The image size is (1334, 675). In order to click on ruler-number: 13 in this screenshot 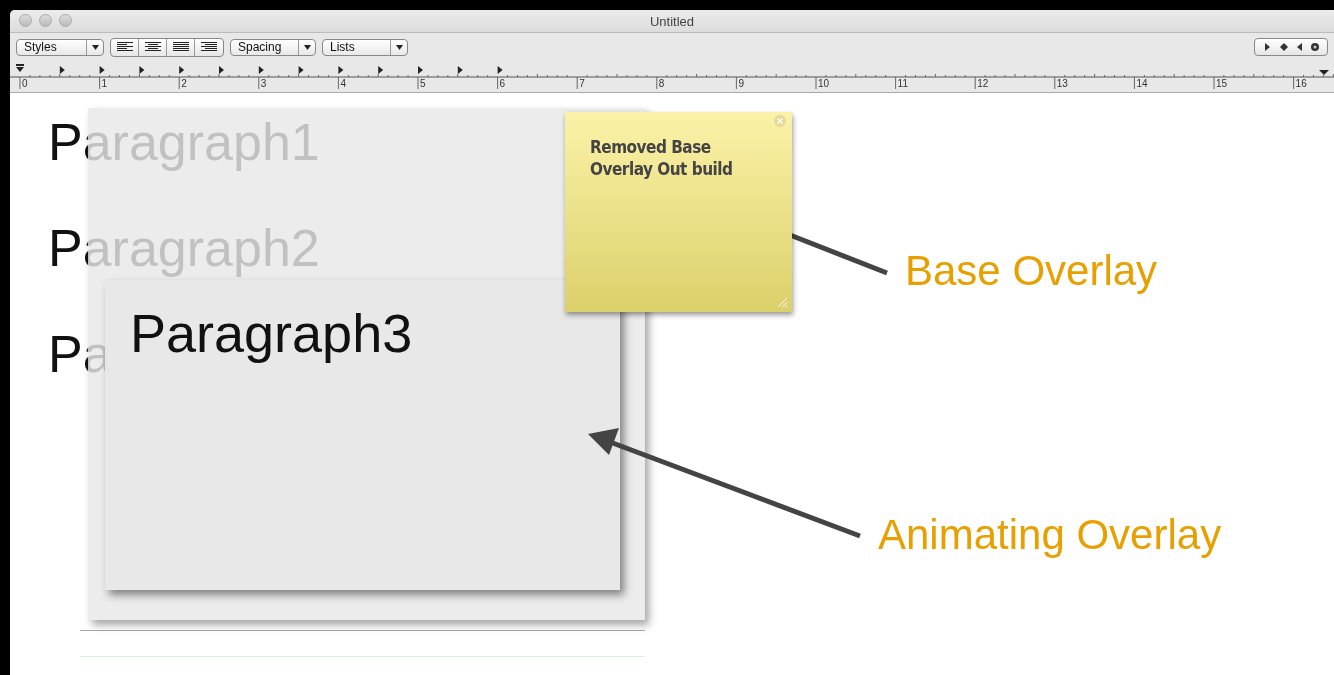, I will do `click(1062, 83)`.